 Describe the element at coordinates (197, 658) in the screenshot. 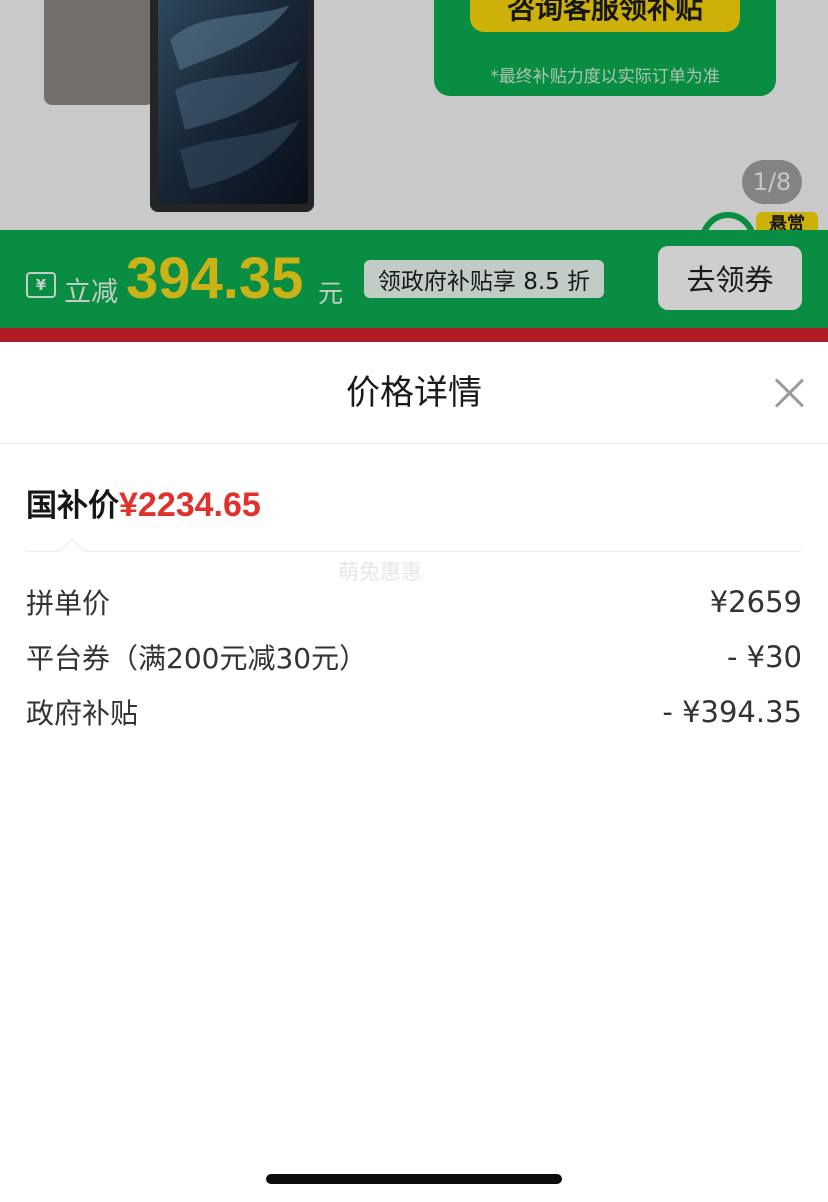

I see `price-row-label: 平台券（满200元减30元）` at that location.